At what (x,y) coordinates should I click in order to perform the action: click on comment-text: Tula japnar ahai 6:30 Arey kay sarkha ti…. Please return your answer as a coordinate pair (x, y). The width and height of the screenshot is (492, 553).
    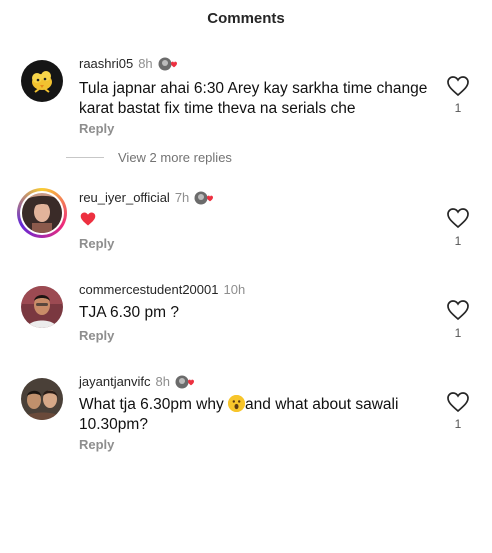
    Looking at the image, I should click on (253, 98).